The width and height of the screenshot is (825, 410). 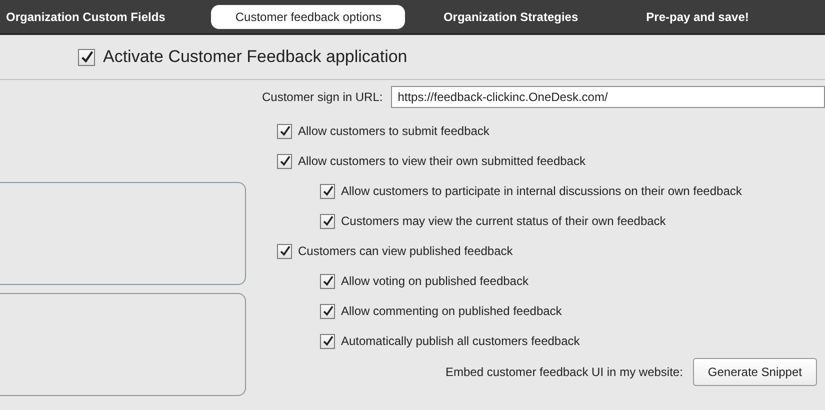 I want to click on activate-label: Activate Customer Feedback application, so click(x=255, y=57).